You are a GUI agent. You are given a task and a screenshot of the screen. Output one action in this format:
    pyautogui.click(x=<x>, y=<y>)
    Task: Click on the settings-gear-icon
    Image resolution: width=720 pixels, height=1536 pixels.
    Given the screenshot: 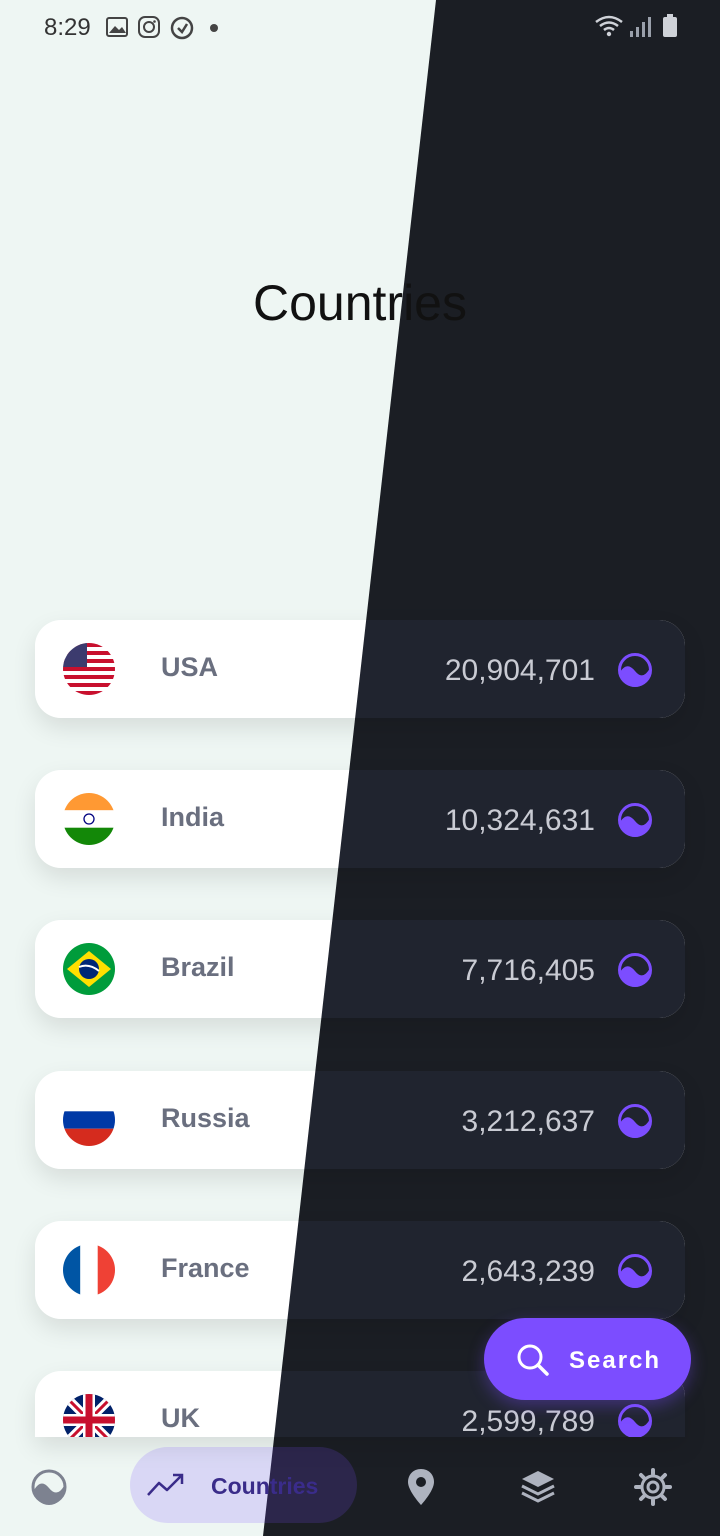 What is the action you would take?
    pyautogui.click(x=653, y=1487)
    